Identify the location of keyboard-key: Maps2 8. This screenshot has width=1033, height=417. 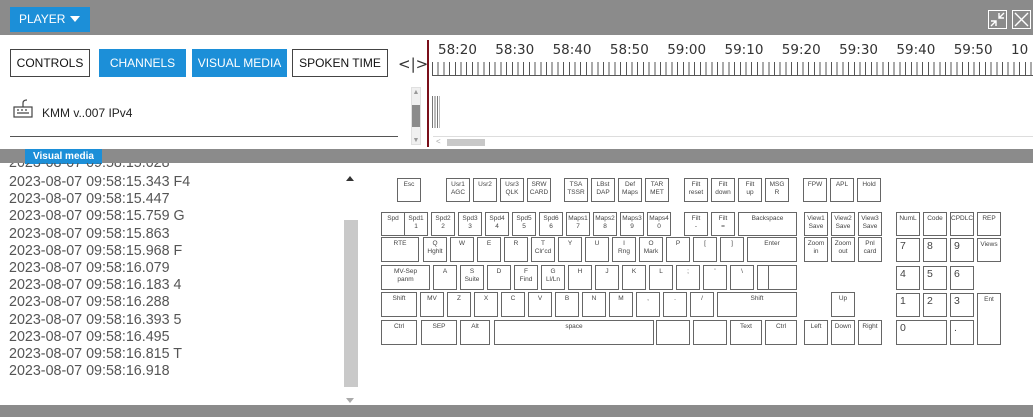
(605, 224).